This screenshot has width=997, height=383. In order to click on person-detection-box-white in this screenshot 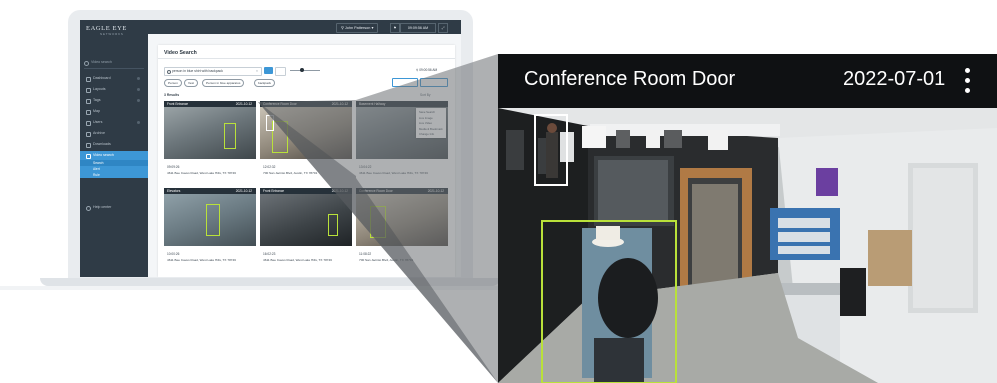, I will do `click(551, 150)`.